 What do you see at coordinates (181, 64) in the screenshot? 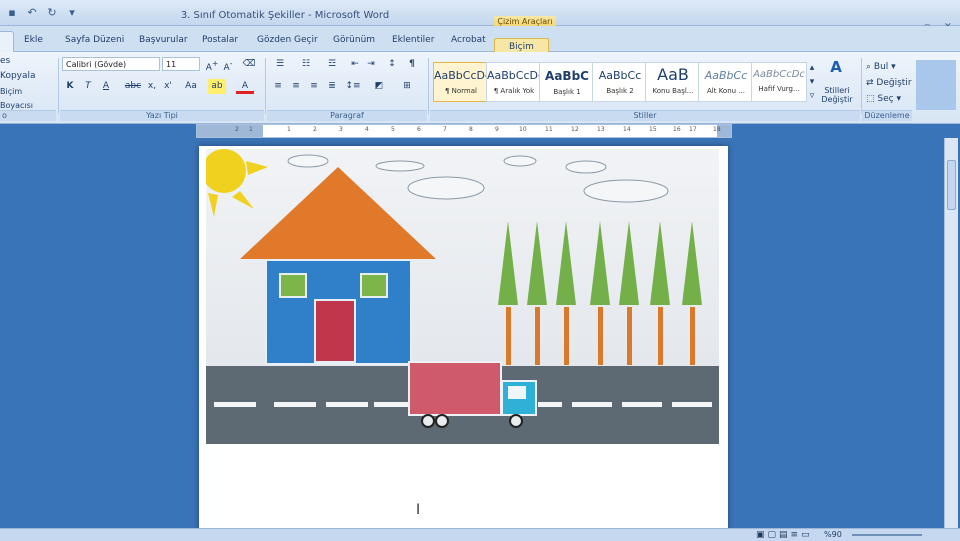
I see `font-size-dropdown: 11` at bounding box center [181, 64].